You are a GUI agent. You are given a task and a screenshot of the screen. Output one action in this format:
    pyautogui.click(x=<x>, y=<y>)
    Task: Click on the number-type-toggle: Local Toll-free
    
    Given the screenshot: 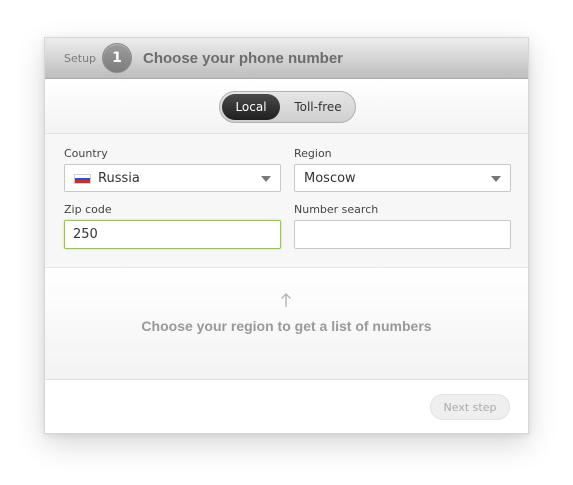 What is the action you would take?
    pyautogui.click(x=287, y=107)
    